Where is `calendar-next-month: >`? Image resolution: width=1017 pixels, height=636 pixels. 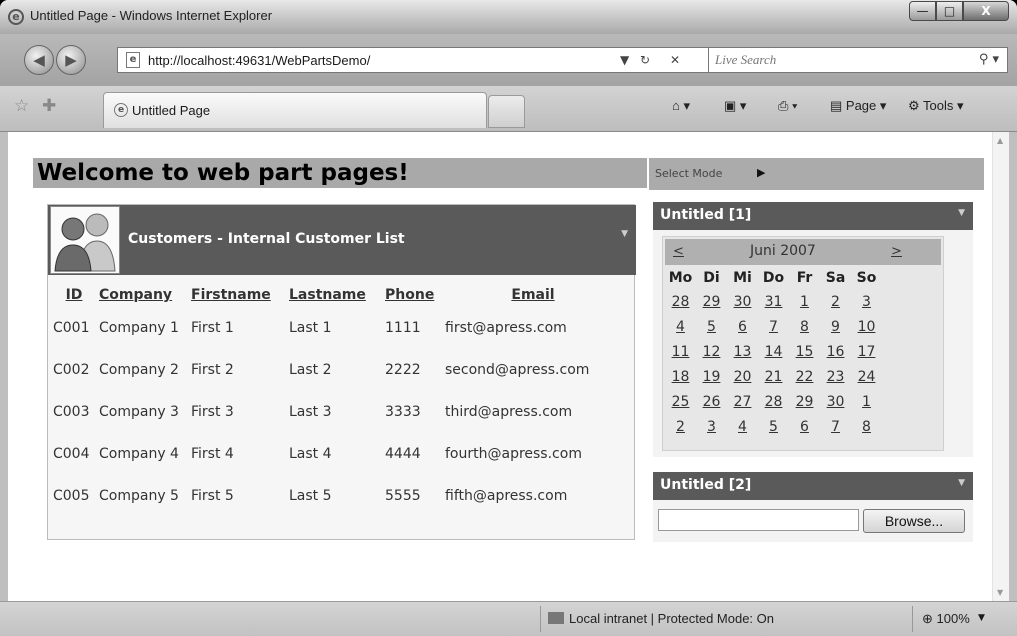
calendar-next-month: > is located at coordinates (896, 251).